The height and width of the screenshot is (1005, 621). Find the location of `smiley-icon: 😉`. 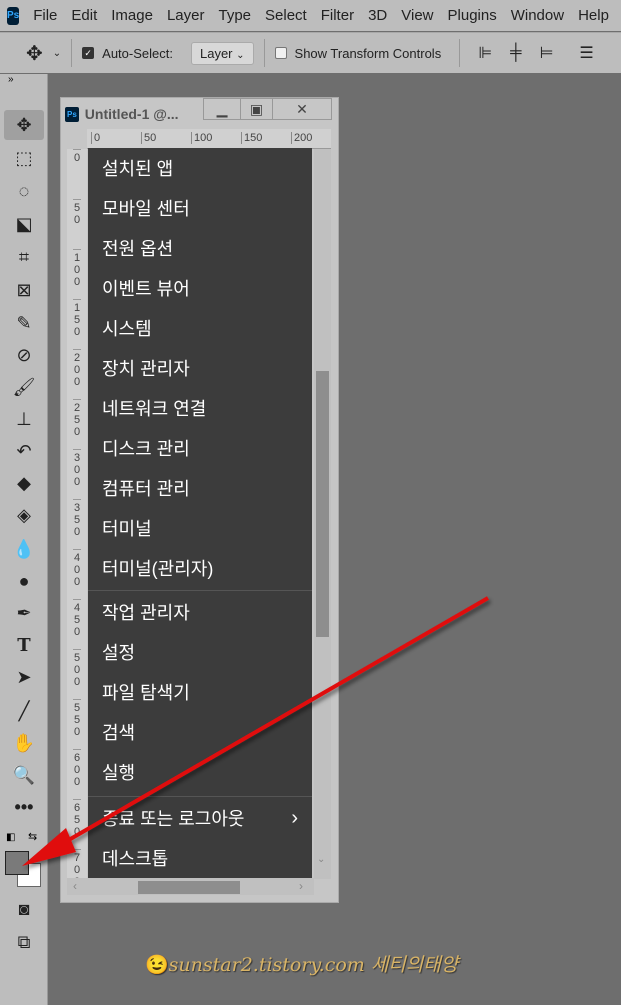

smiley-icon: 😉 is located at coordinates (157, 965).